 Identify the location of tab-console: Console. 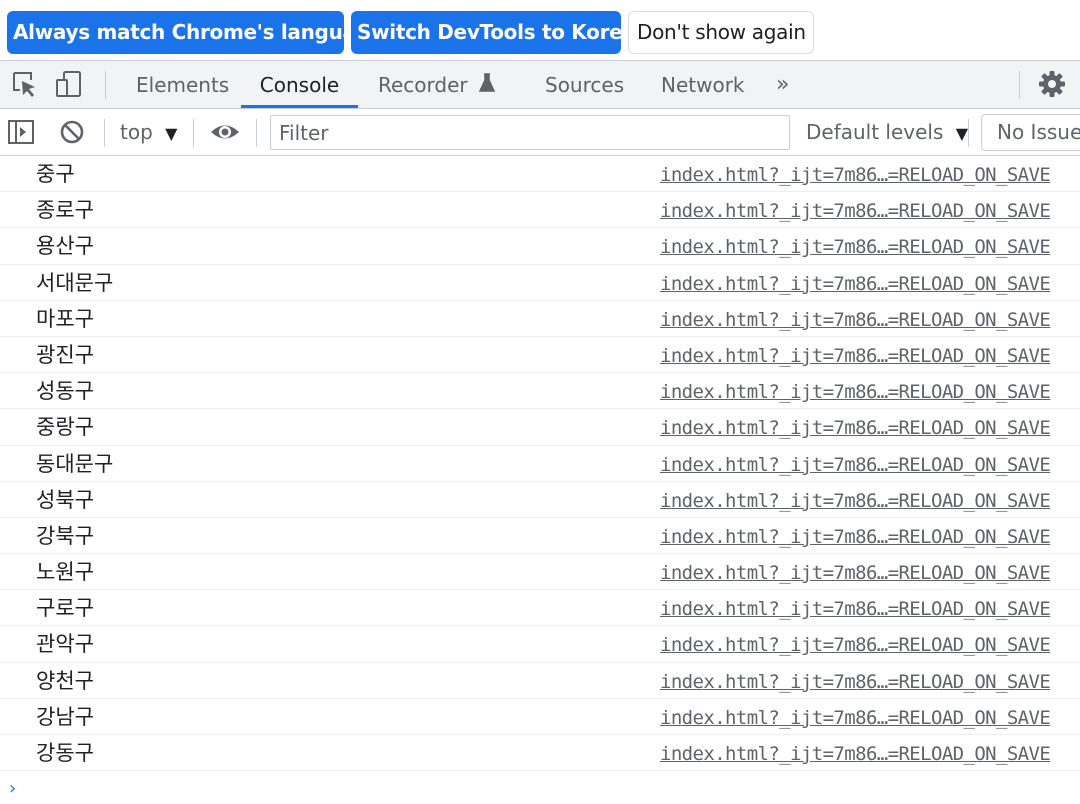
(299, 84).